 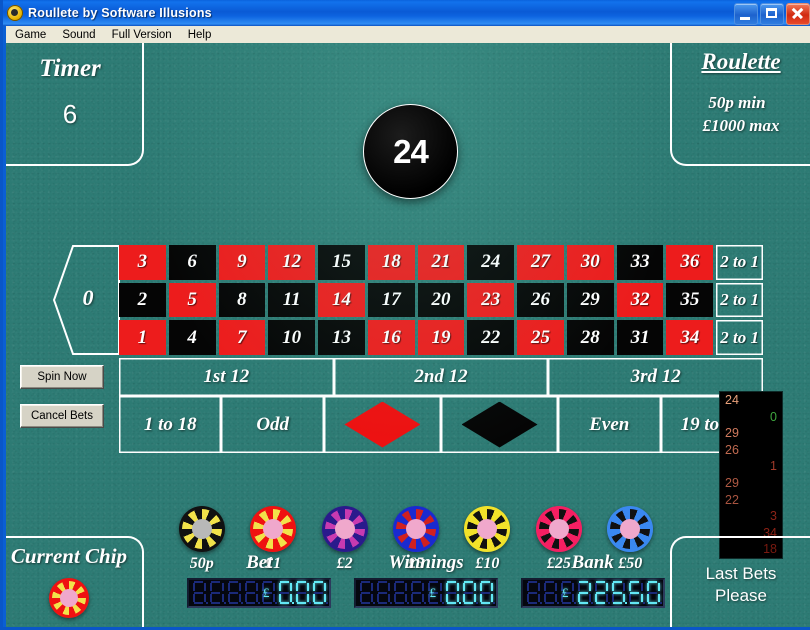 What do you see at coordinates (773, 466) in the screenshot?
I see `history-entry: 1` at bounding box center [773, 466].